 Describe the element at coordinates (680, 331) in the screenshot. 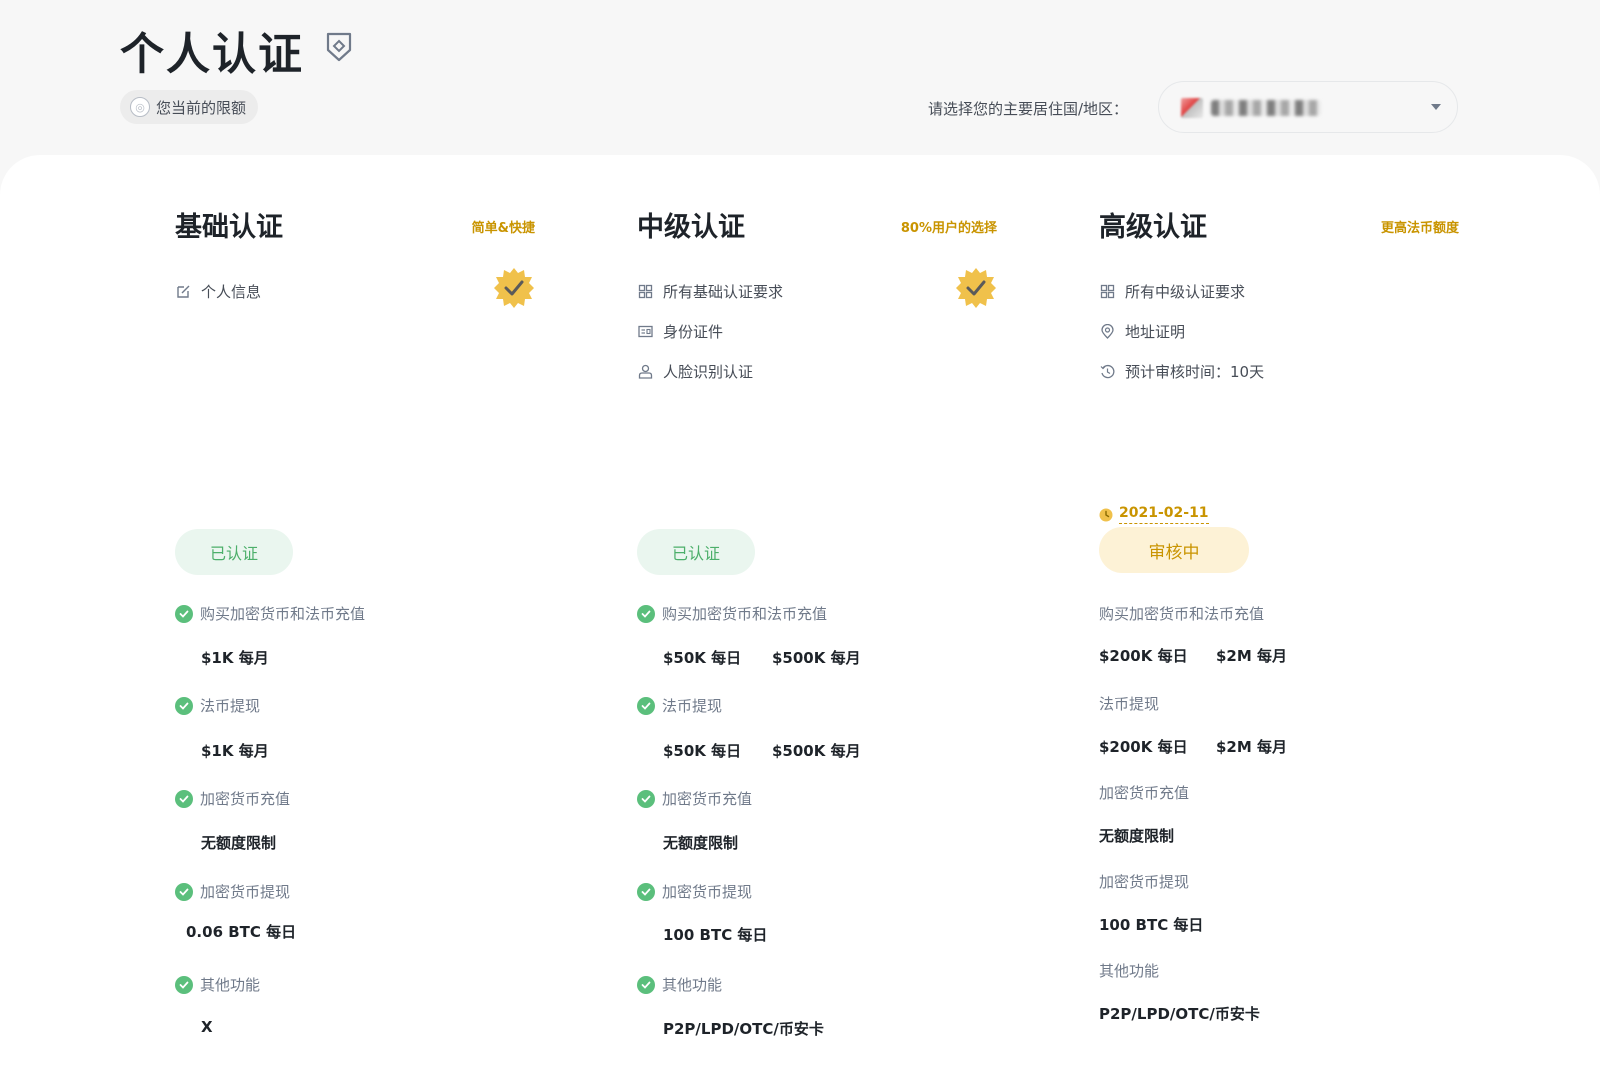

I see `requirement-item: 身份证件` at that location.